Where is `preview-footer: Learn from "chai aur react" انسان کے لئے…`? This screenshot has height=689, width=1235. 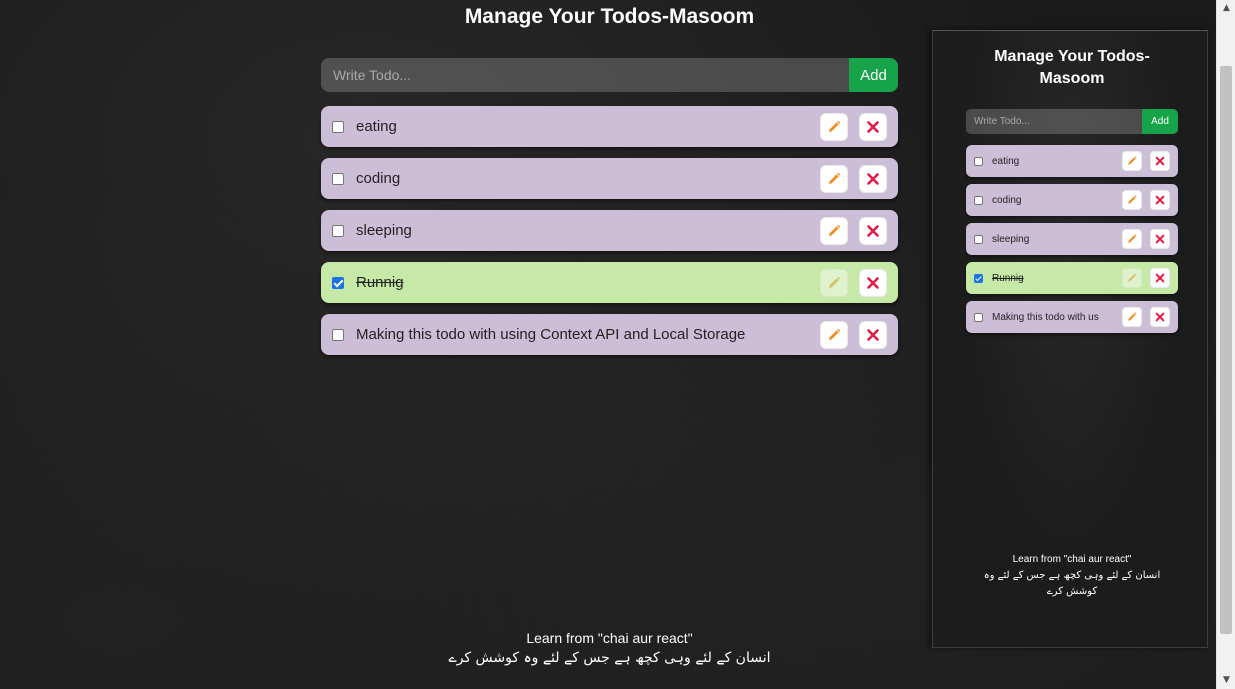 preview-footer: Learn from "chai aur react" انسان کے لئے… is located at coordinates (1072, 576).